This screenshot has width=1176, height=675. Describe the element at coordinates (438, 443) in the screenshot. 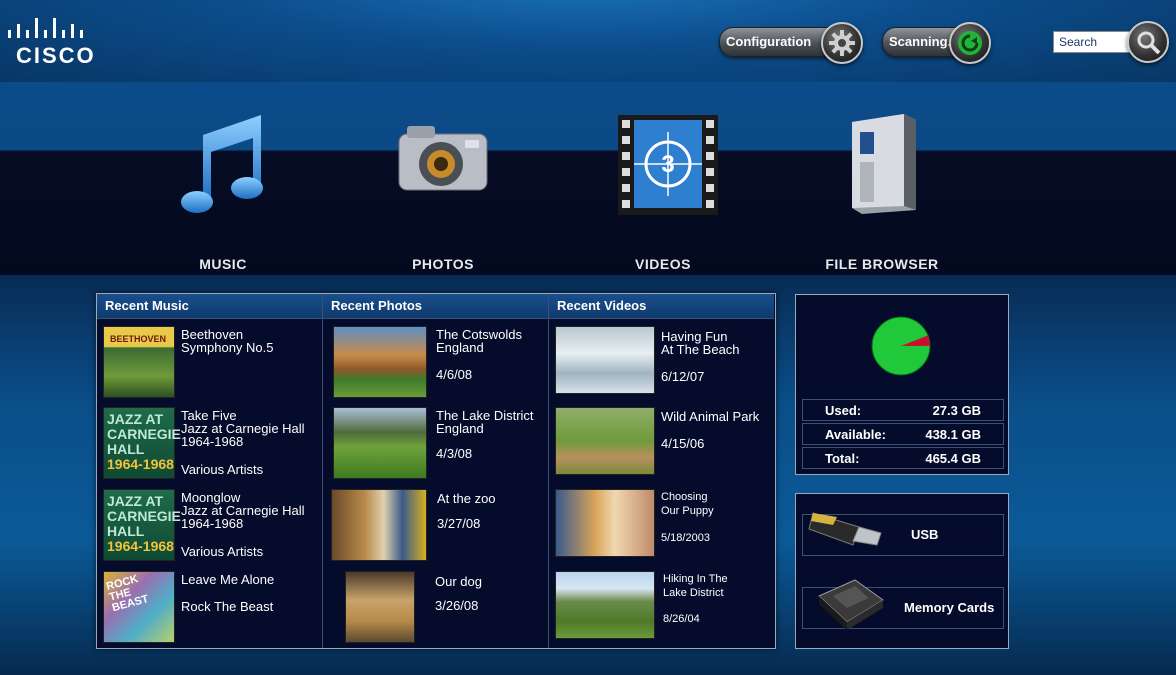

I see `photo-item-lake-district: The Lake District England 4/3/08` at that location.